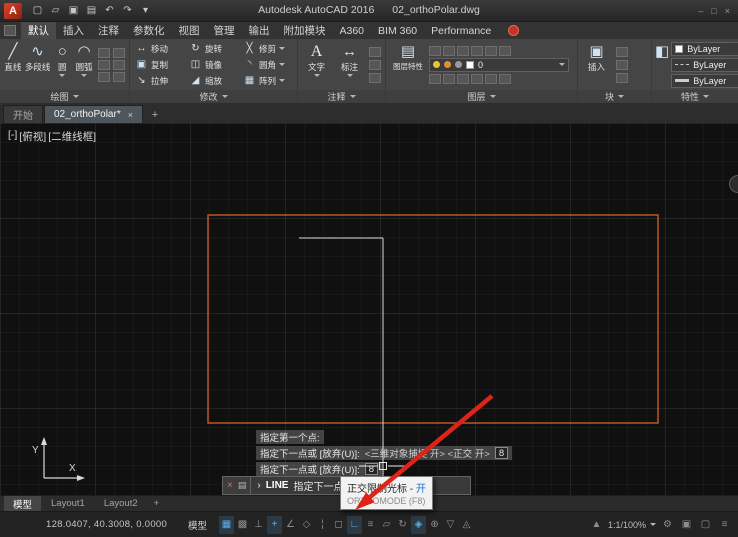 Image resolution: width=738 pixels, height=537 pixels. What do you see at coordinates (514, 30) in the screenshot?
I see `red-dot-icon` at bounding box center [514, 30].